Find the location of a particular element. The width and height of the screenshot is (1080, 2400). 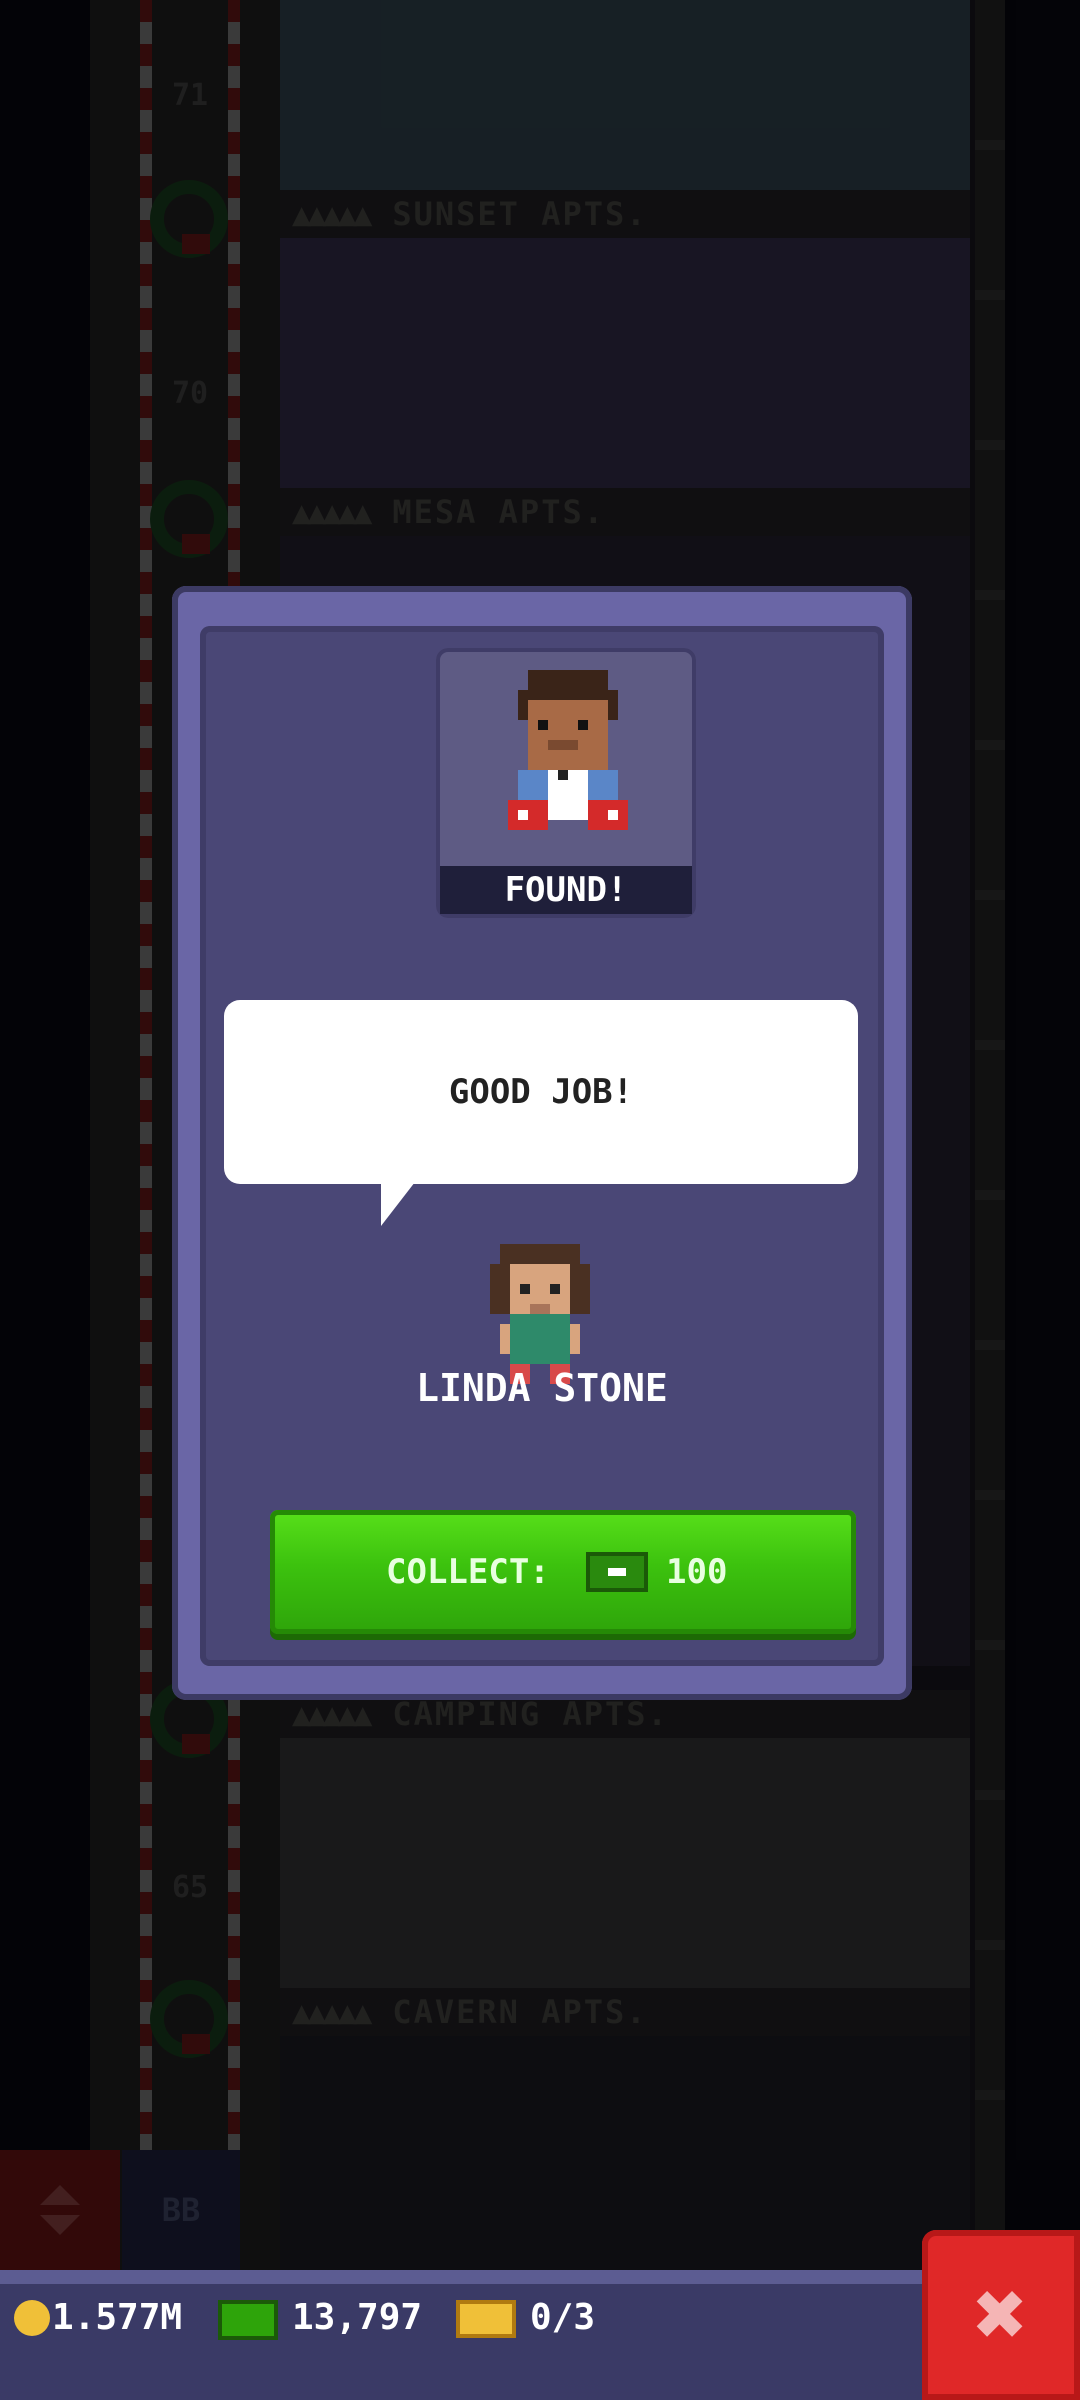

bux-count: 13,797 is located at coordinates (357, 2317).